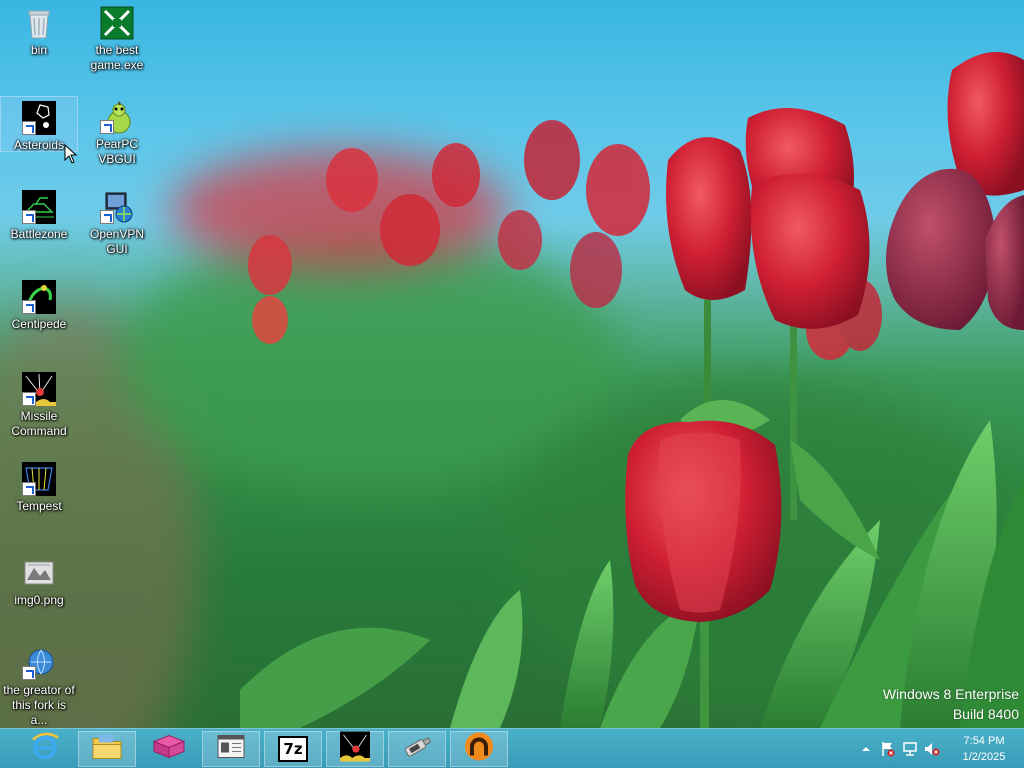  I want to click on clock-date: 1/2/2025, so click(984, 757).